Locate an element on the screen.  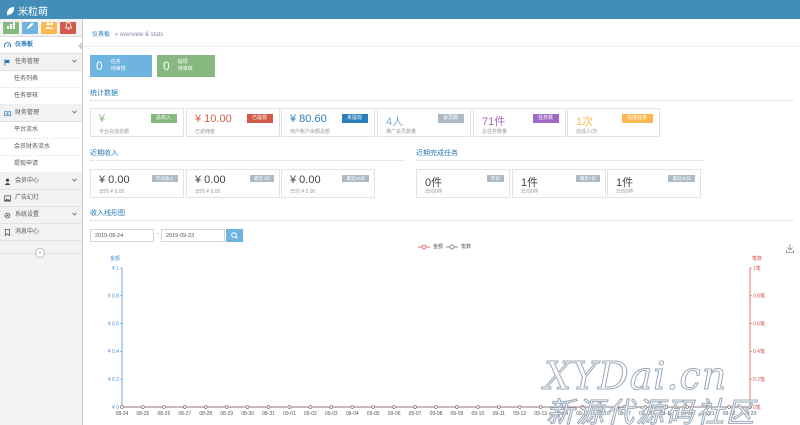
watermark-subtext: 新源代源码社区 is located at coordinates (651, 410).